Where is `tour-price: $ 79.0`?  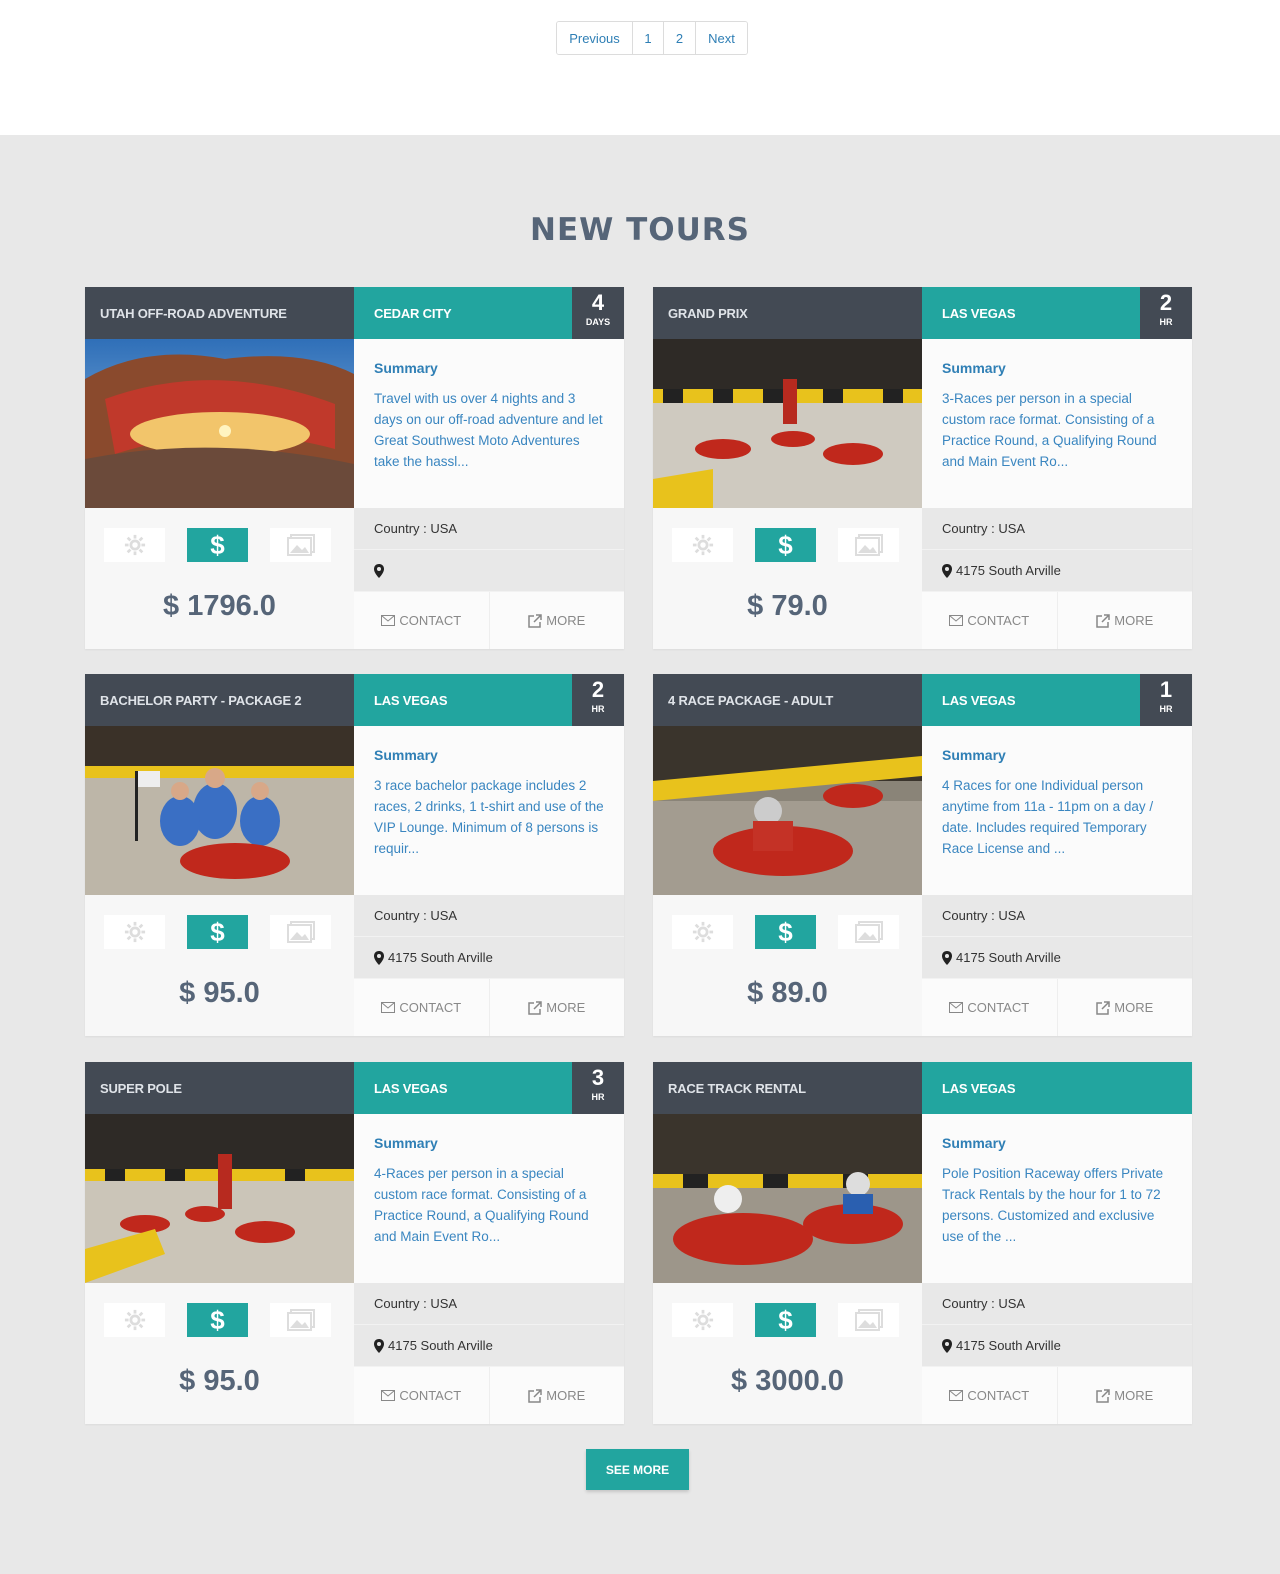
tour-price: $ 79.0 is located at coordinates (787, 606).